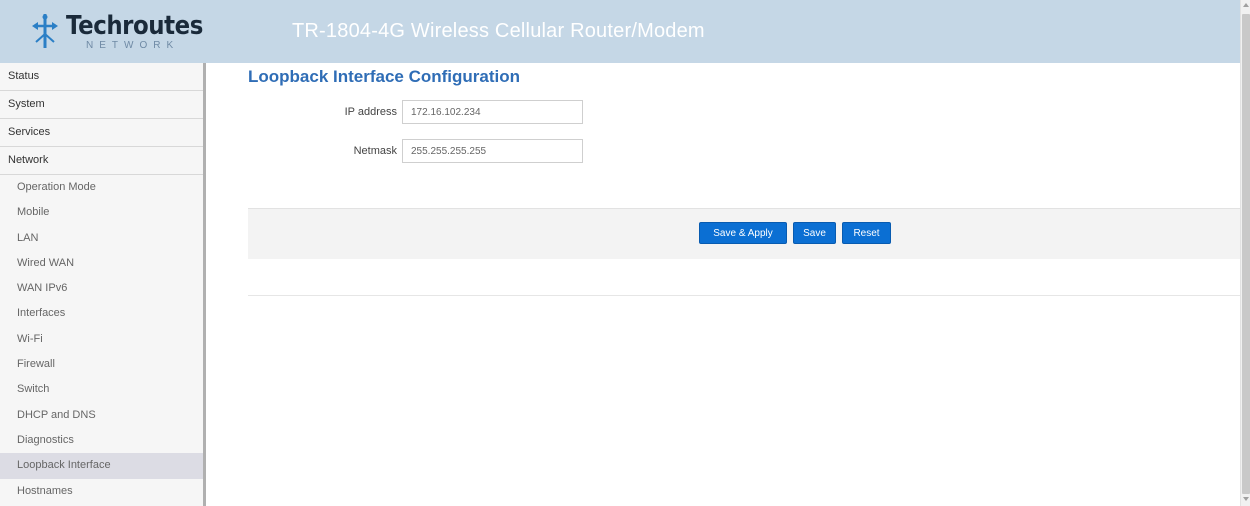  What do you see at coordinates (101, 263) in the screenshot?
I see `sidebar-item-wired-wan: Wired WAN` at bounding box center [101, 263].